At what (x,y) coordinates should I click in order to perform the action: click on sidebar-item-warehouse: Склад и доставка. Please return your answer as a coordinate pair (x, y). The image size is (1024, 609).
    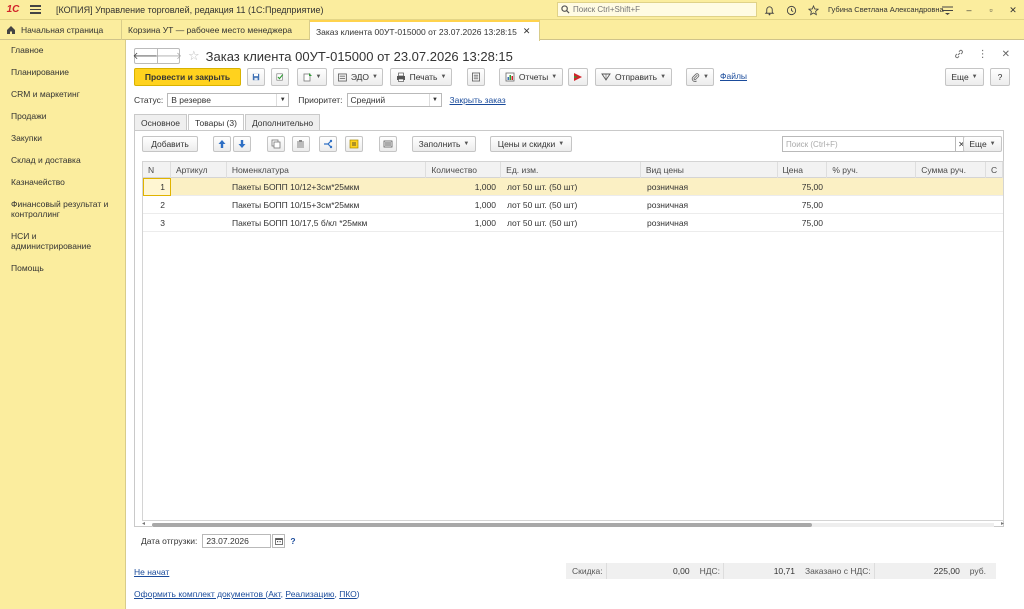
    Looking at the image, I should click on (62, 160).